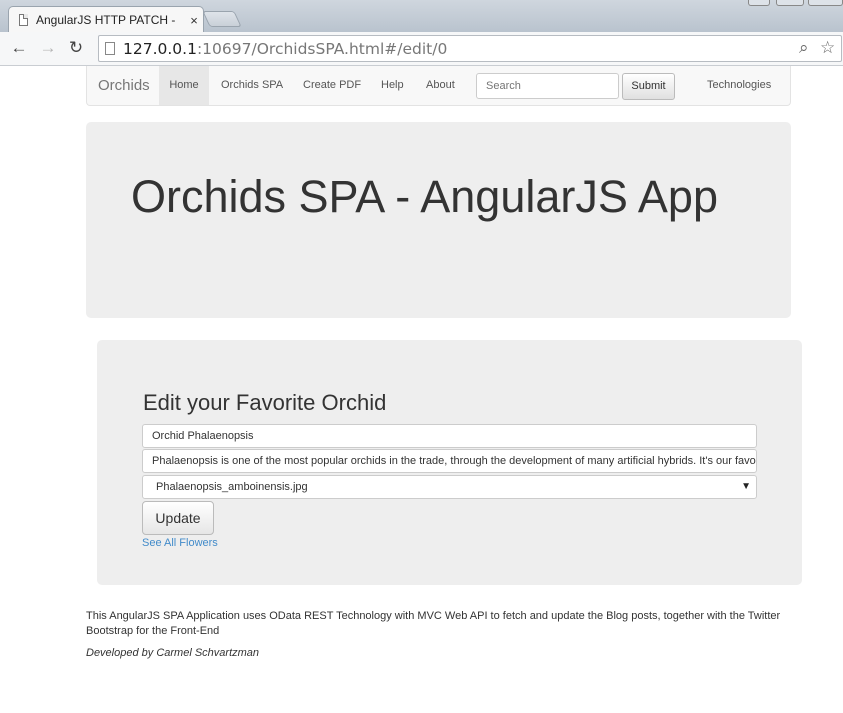 Image resolution: width=843 pixels, height=713 pixels. Describe the element at coordinates (746, 487) in the screenshot. I see `dropdown-arrow-icon: ▼` at that location.